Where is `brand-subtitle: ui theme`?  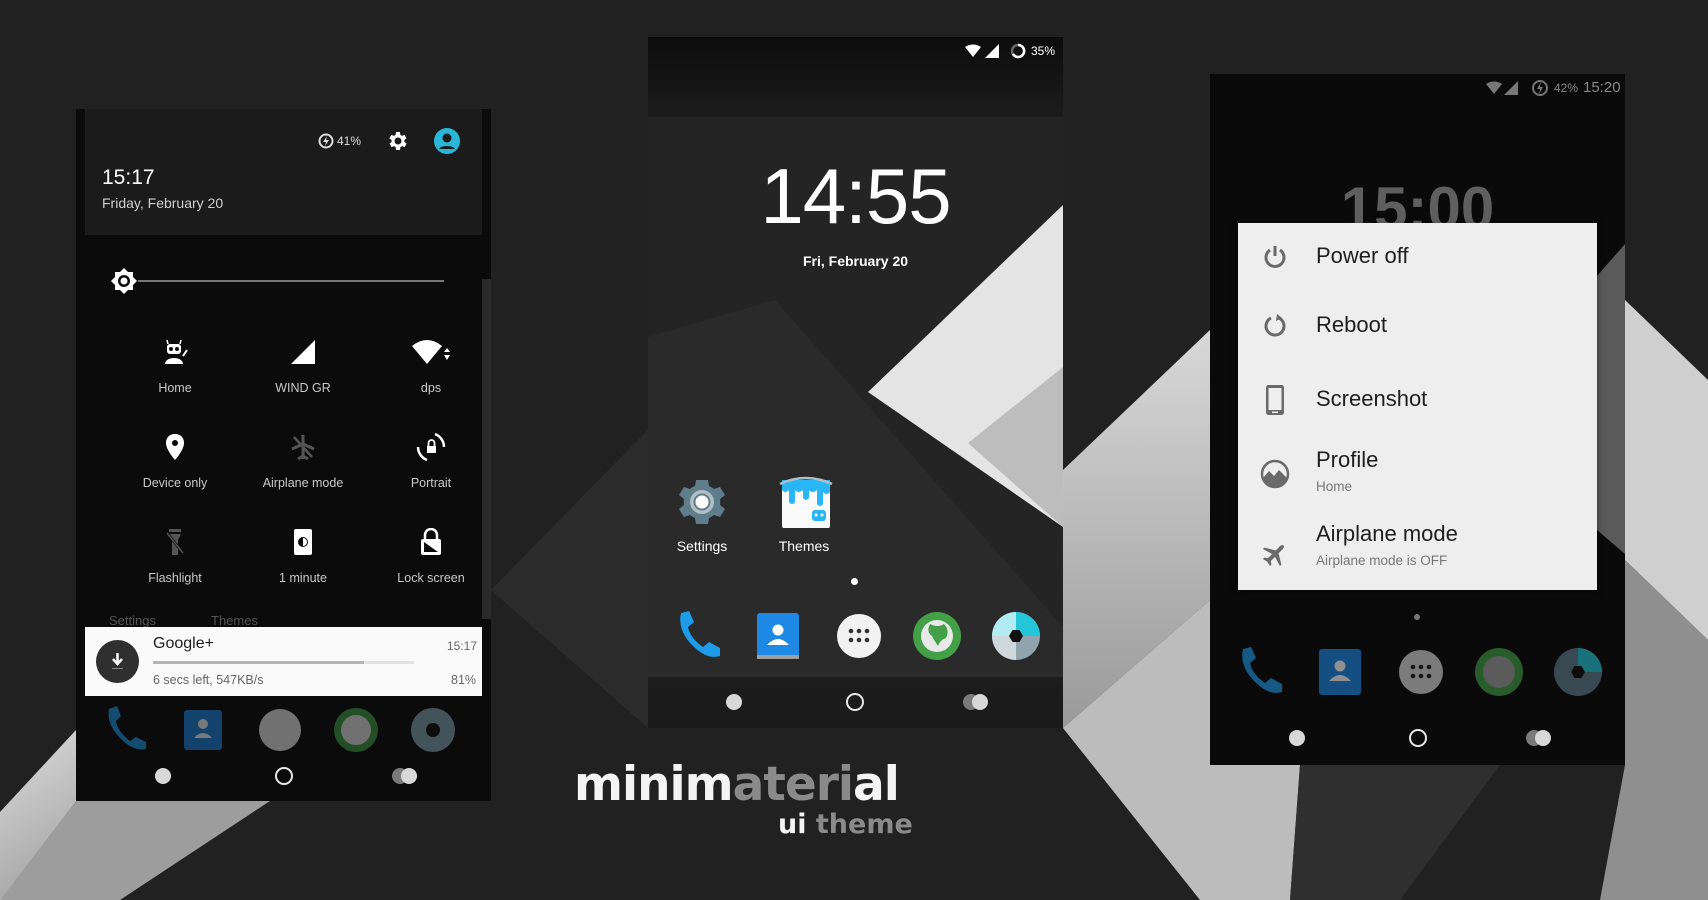
brand-subtitle: ui theme is located at coordinates (845, 824).